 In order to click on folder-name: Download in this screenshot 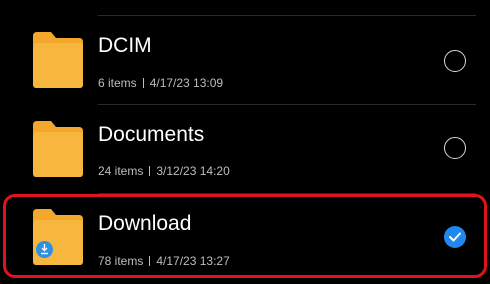, I will do `click(145, 223)`.